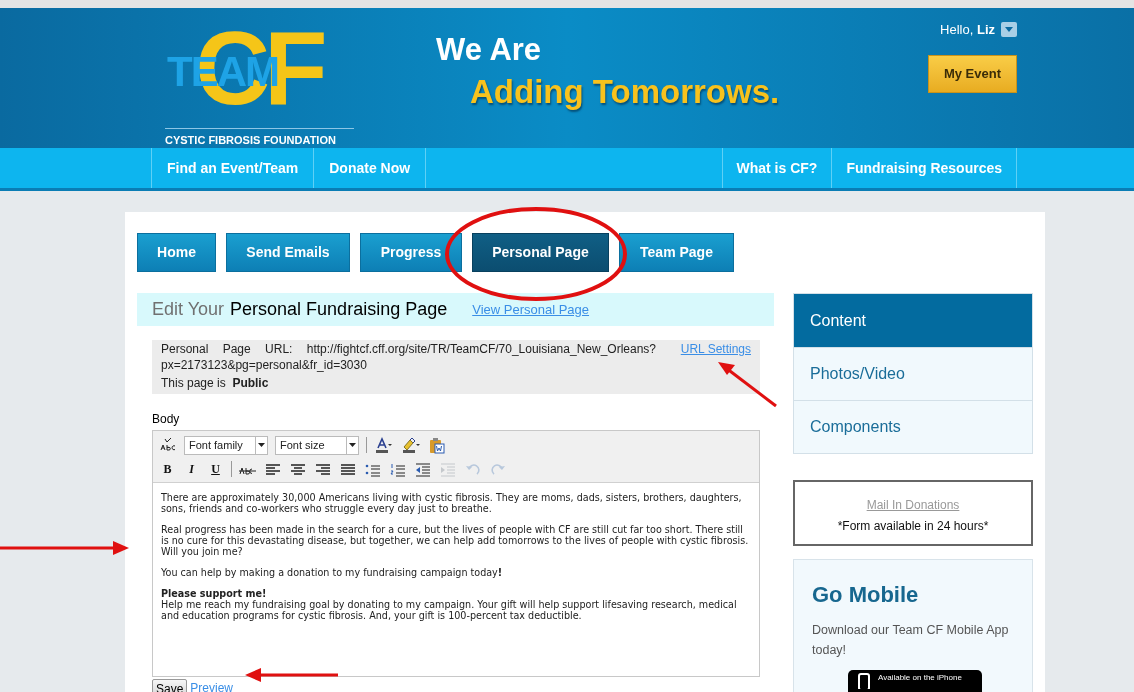 This screenshot has width=1134, height=692. Describe the element at coordinates (455, 540) in the screenshot. I see `body-paragraph: Real progress has been made in the search for a cure, but the lives of people with CF are still cut far too short. There still is no cure for this devastating disease, but together, we can help add tomorrows to the lives of people with cystic fibrosis. Will you join me?` at that location.